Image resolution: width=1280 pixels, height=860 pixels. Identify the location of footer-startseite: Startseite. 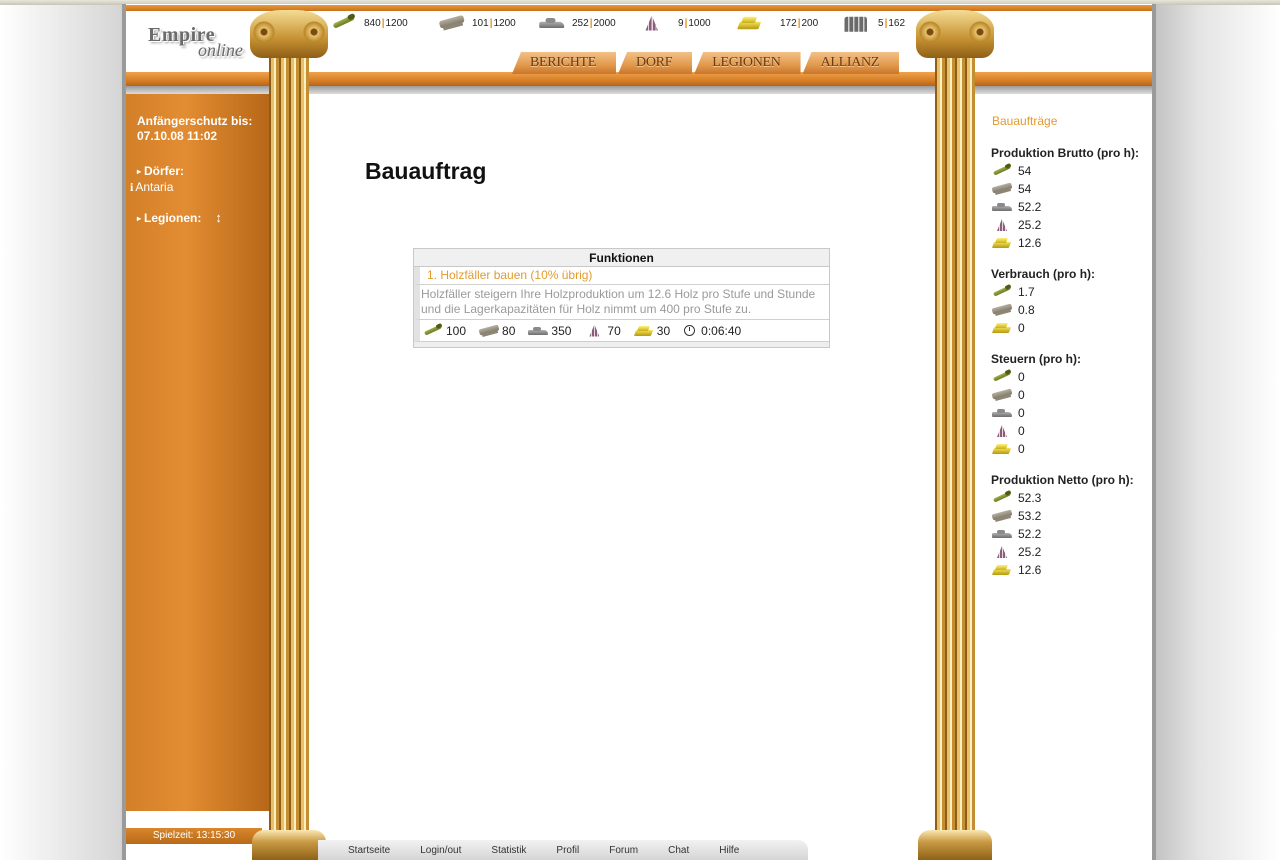
(369, 850).